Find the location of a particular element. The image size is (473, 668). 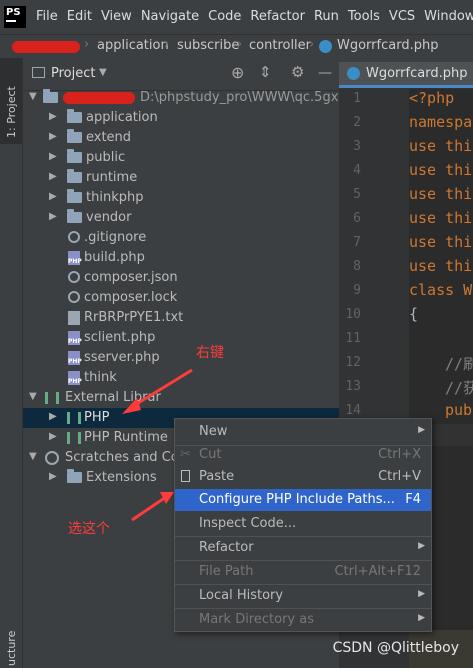

arrow-to-configure-item is located at coordinates (152, 507).